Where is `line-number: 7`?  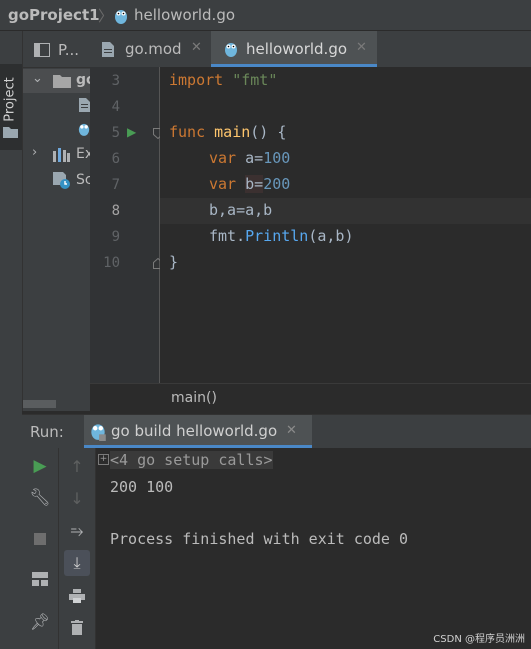
line-number: 7 is located at coordinates (115, 185).